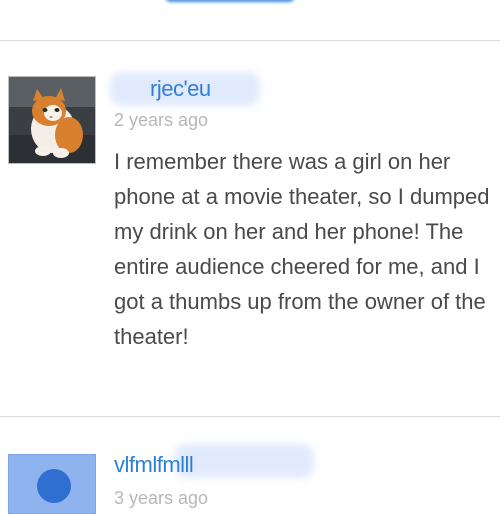 The height and width of the screenshot is (514, 500). Describe the element at coordinates (230, 1) in the screenshot. I see `previous-link-fragment` at that location.